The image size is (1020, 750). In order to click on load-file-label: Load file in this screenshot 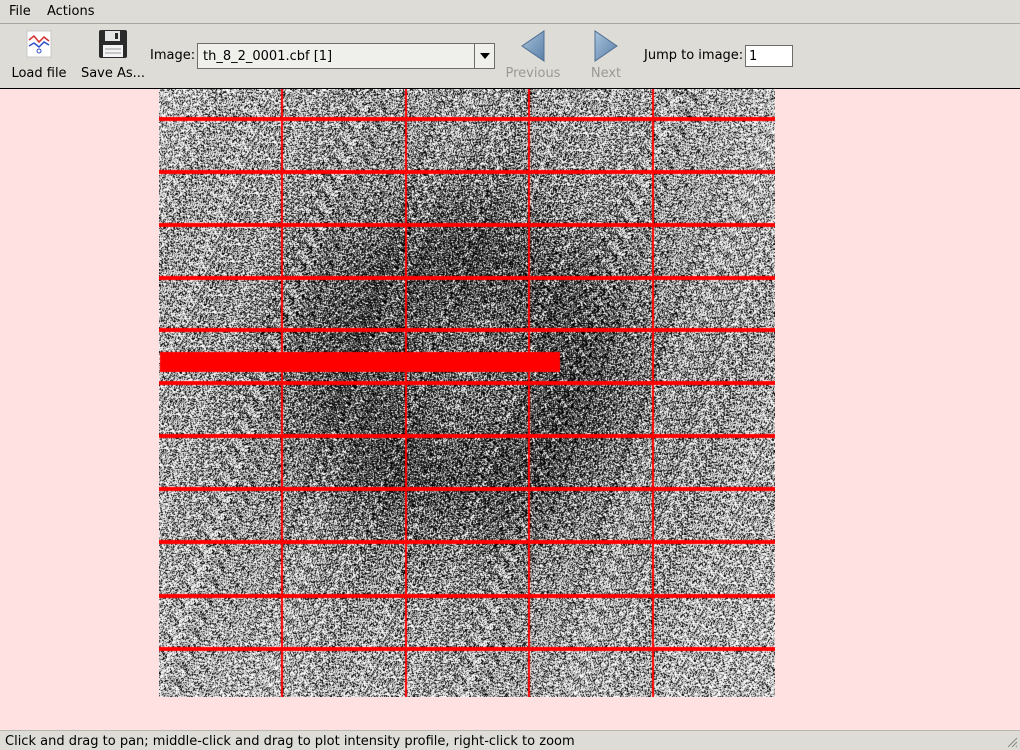, I will do `click(39, 73)`.